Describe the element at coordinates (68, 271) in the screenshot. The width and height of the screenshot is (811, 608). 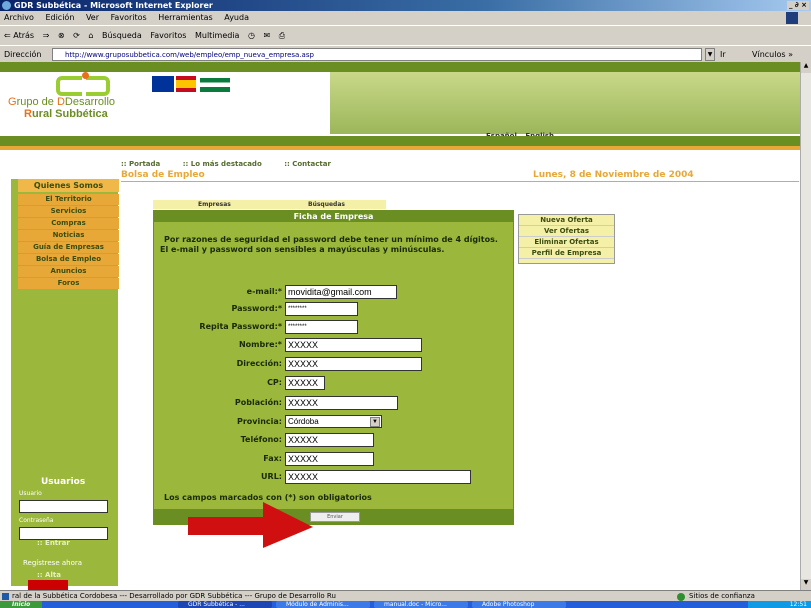
I see `menu-anuncios: Anuncios` at that location.